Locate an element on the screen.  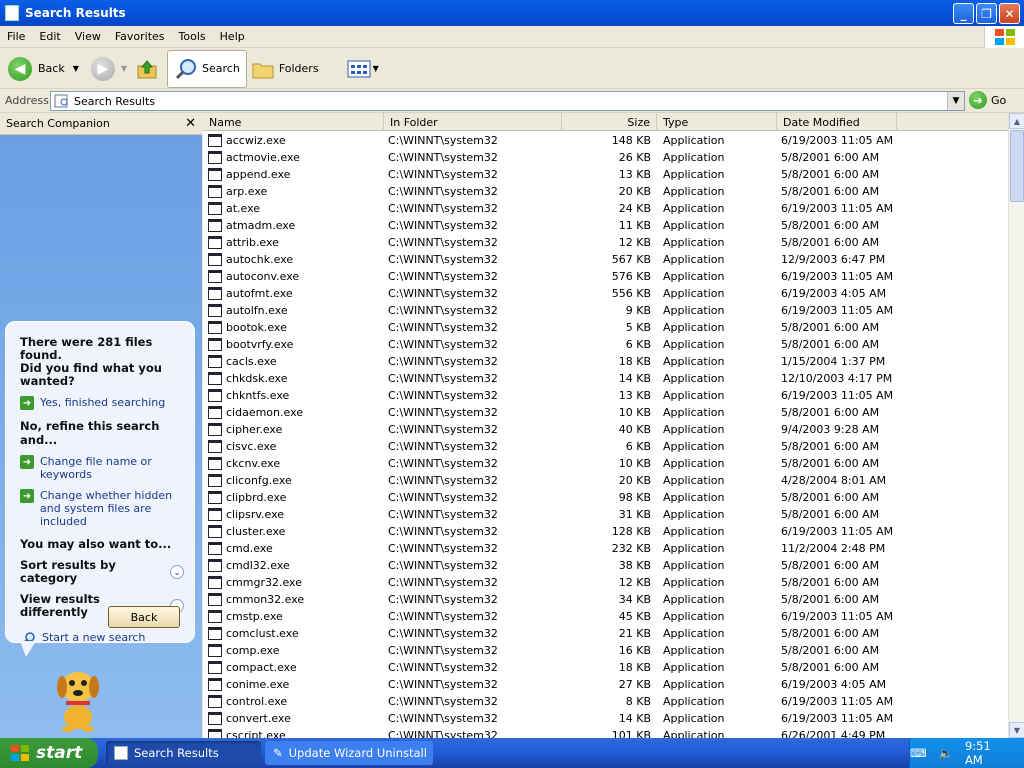
scroll-thumb is located at coordinates (1017, 166).